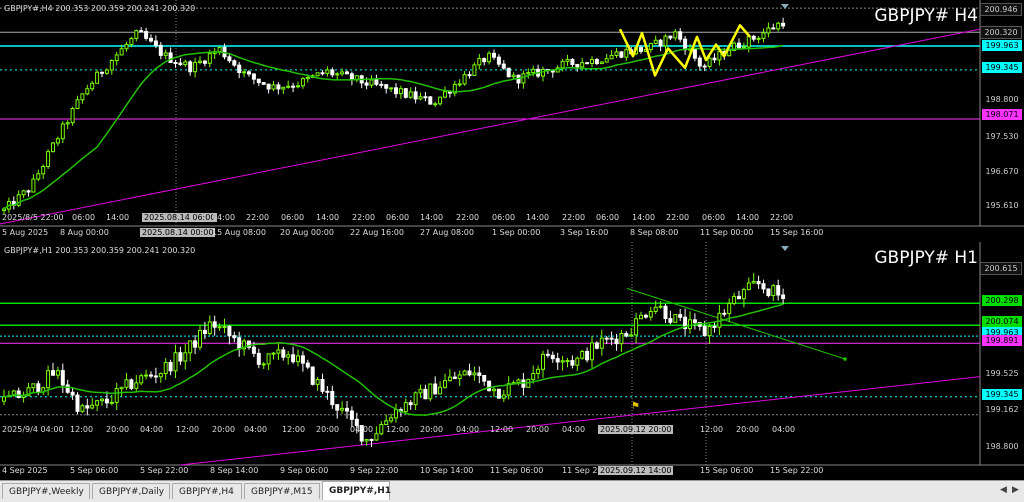 The height and width of the screenshot is (502, 1024). What do you see at coordinates (282, 491) in the screenshot?
I see `chart-tab: GBPJPY#,M15` at bounding box center [282, 491].